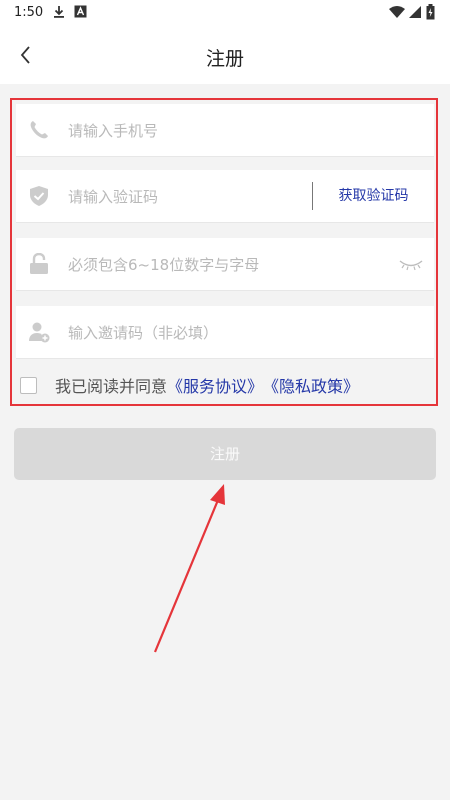  Describe the element at coordinates (245, 131) in the screenshot. I see `phone-input` at that location.